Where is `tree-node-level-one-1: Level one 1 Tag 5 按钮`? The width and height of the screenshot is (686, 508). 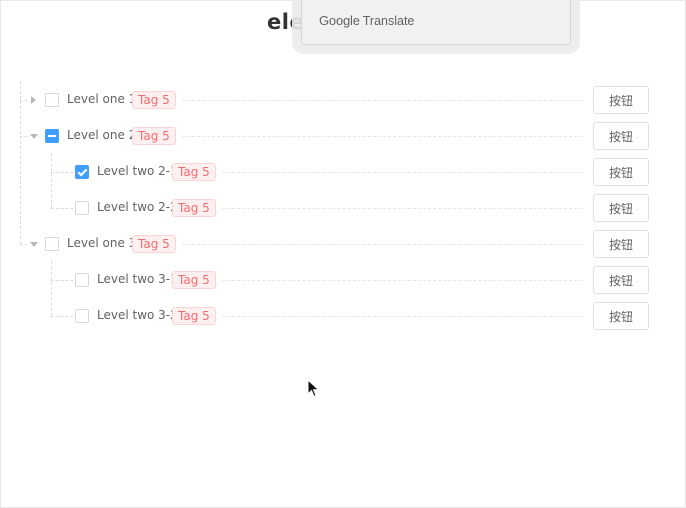 tree-node-level-one-1: Level one 1 Tag 5 按钮 is located at coordinates (343, 100).